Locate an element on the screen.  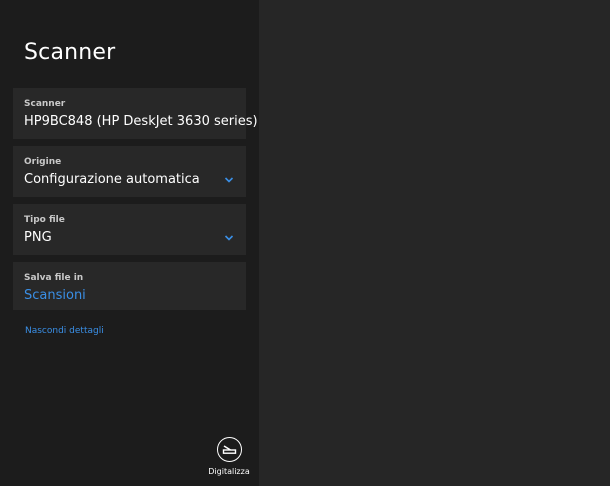
scanner-icon is located at coordinates (229, 449).